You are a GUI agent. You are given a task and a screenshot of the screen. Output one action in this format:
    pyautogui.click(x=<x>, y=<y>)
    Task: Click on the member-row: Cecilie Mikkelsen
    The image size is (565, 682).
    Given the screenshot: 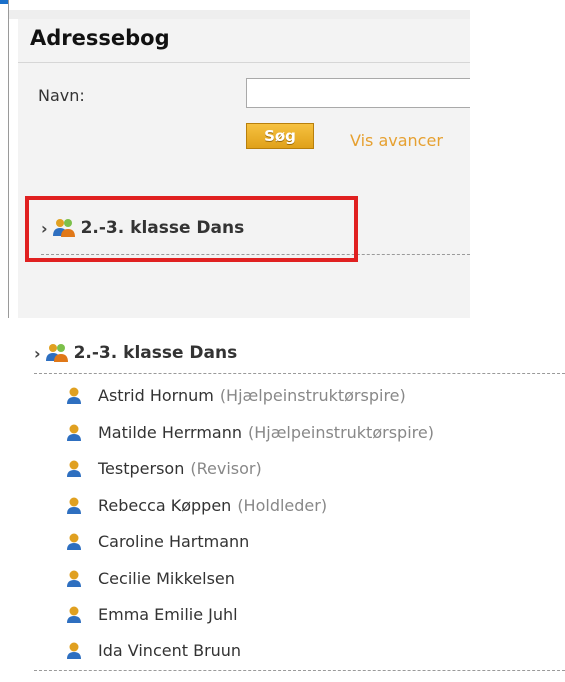 What is the action you would take?
    pyautogui.click(x=153, y=578)
    